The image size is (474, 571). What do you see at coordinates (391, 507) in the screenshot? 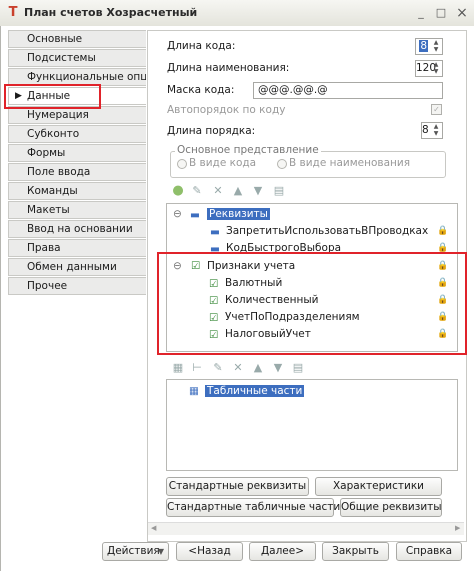
I see `common-attributes-button: Общие реквизиты` at bounding box center [391, 507].